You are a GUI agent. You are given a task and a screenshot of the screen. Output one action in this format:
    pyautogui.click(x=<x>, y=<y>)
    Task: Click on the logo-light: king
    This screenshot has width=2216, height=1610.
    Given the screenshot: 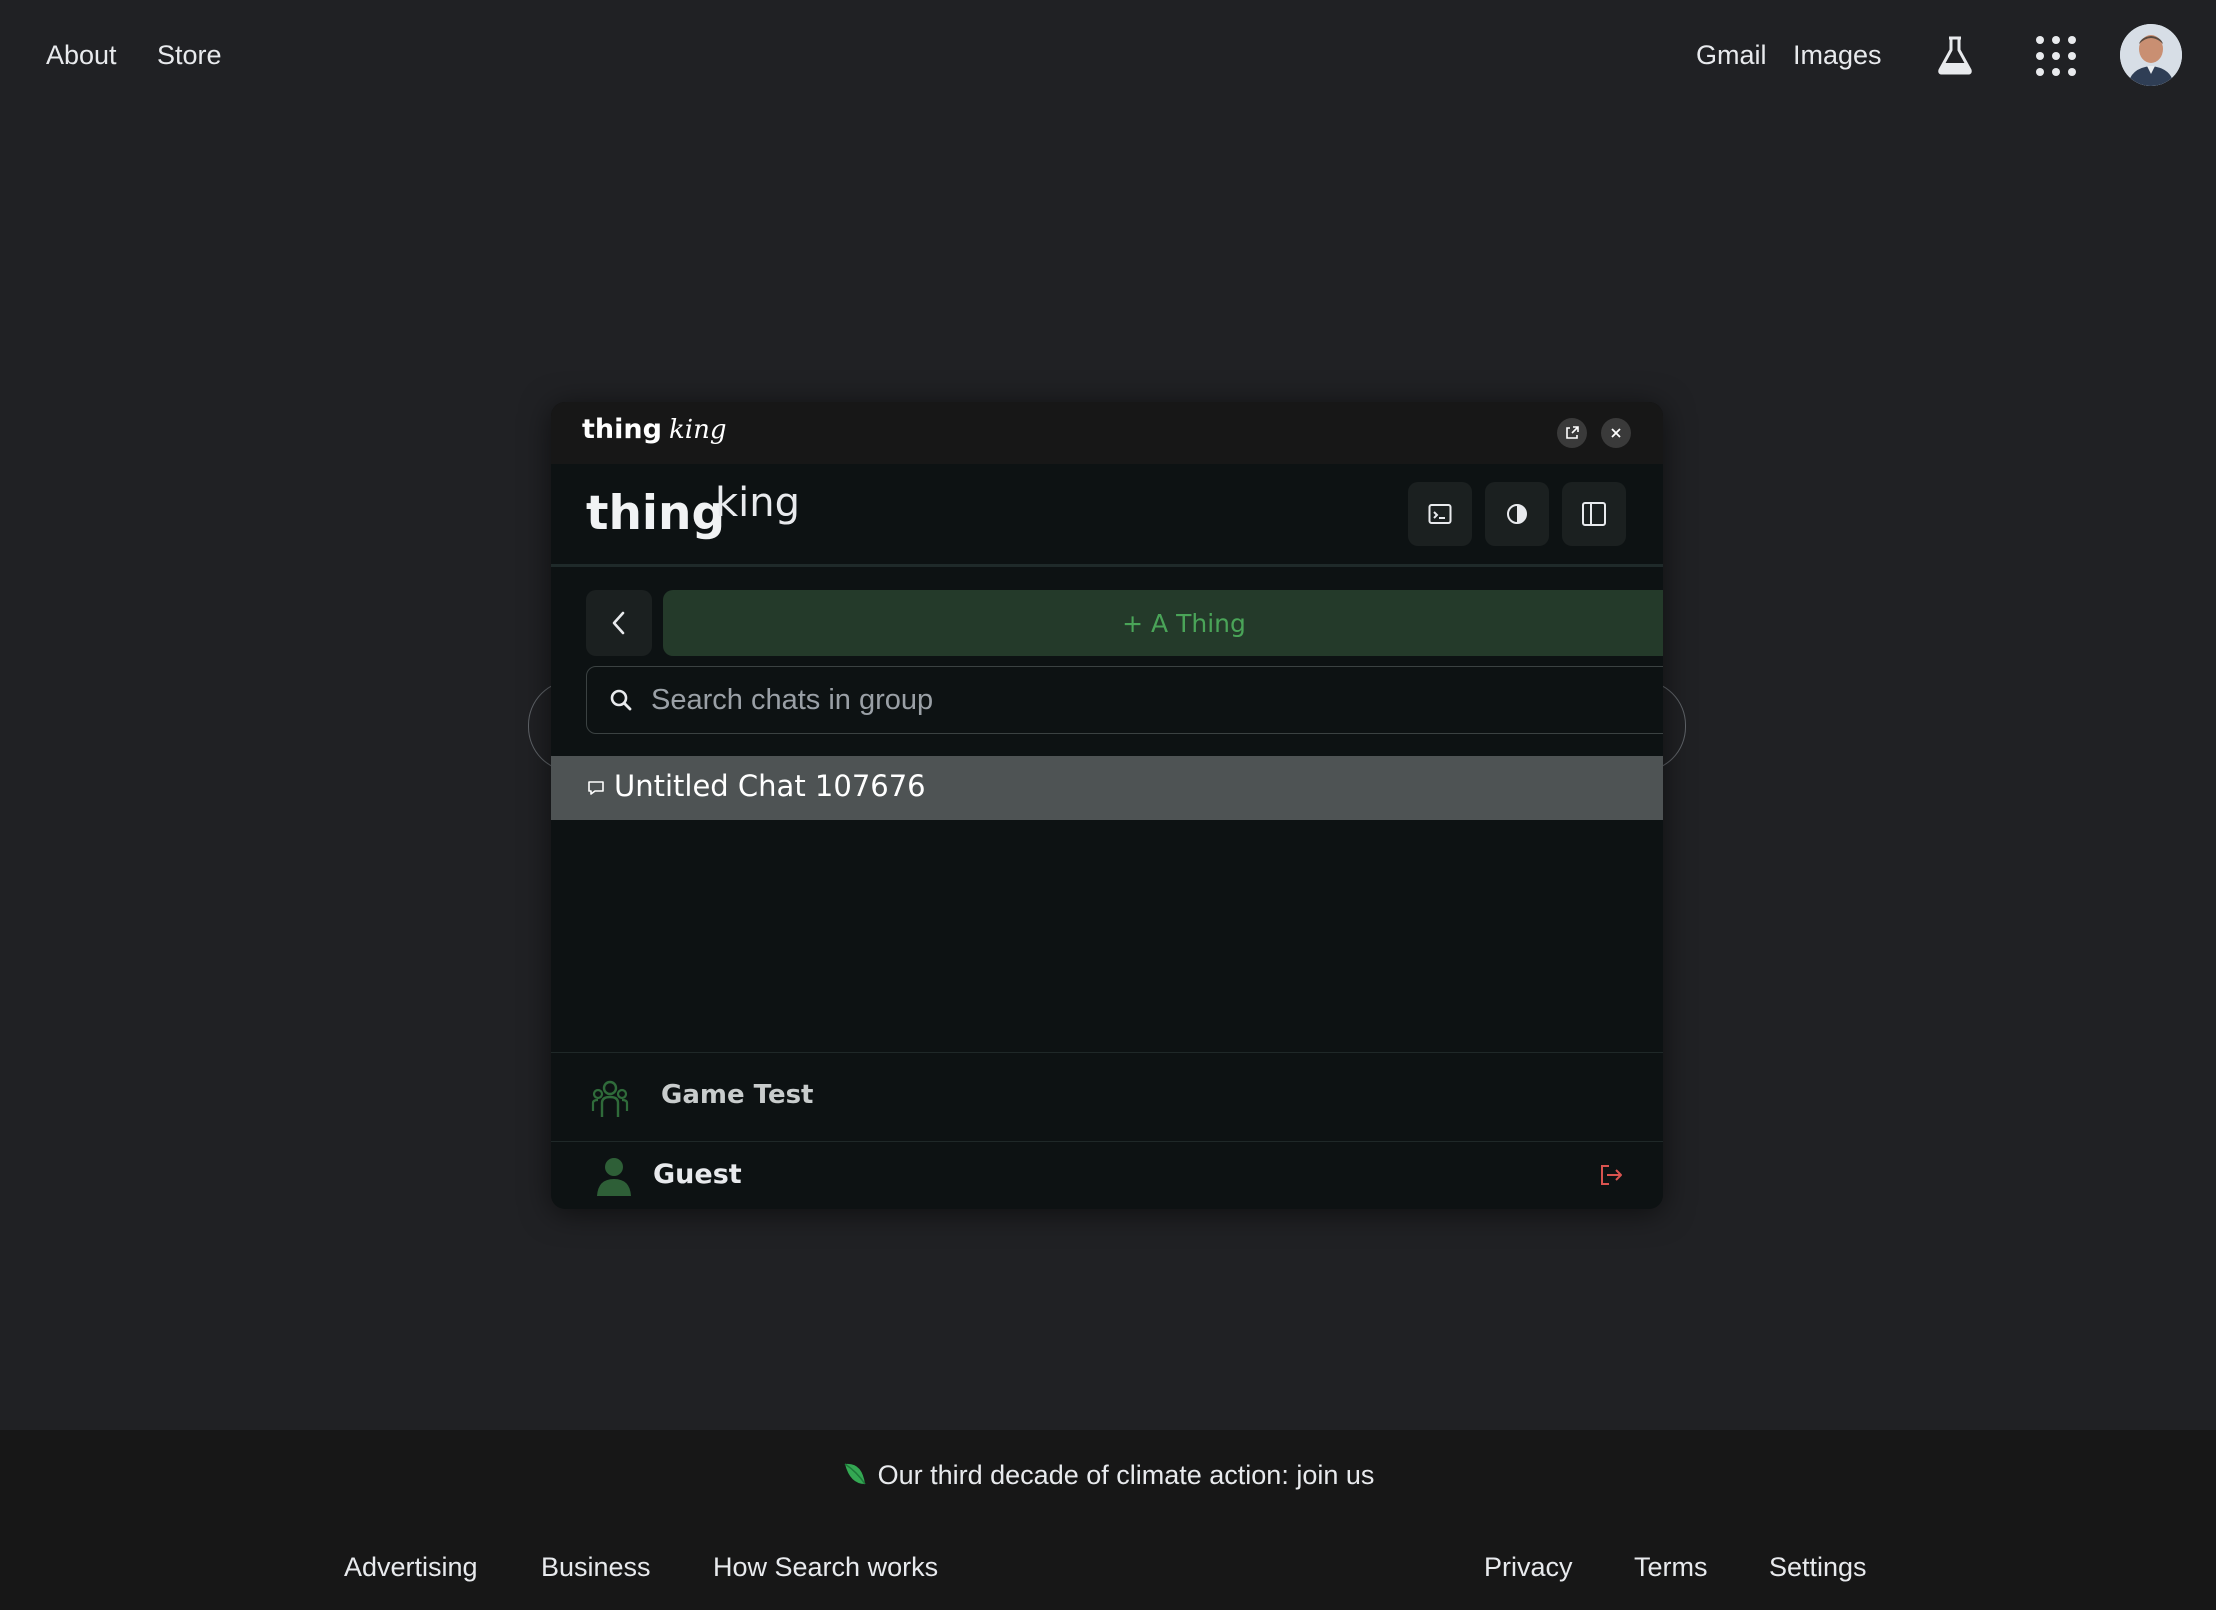 What is the action you would take?
    pyautogui.click(x=758, y=503)
    